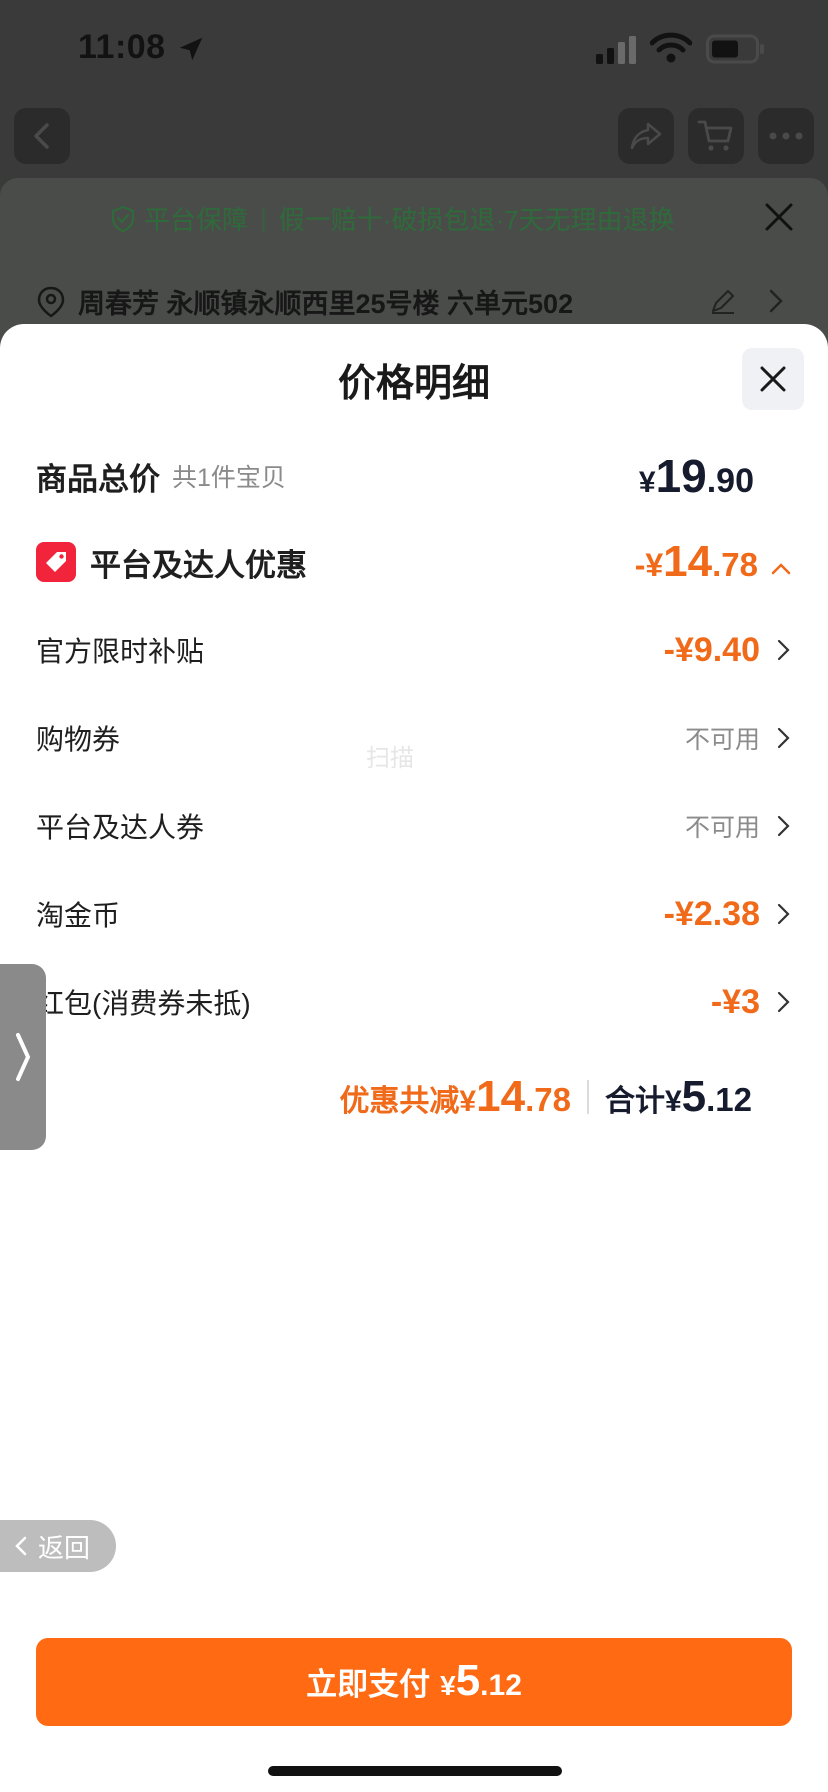 The image size is (828, 1792). I want to click on more-dots-icon, so click(786, 136).